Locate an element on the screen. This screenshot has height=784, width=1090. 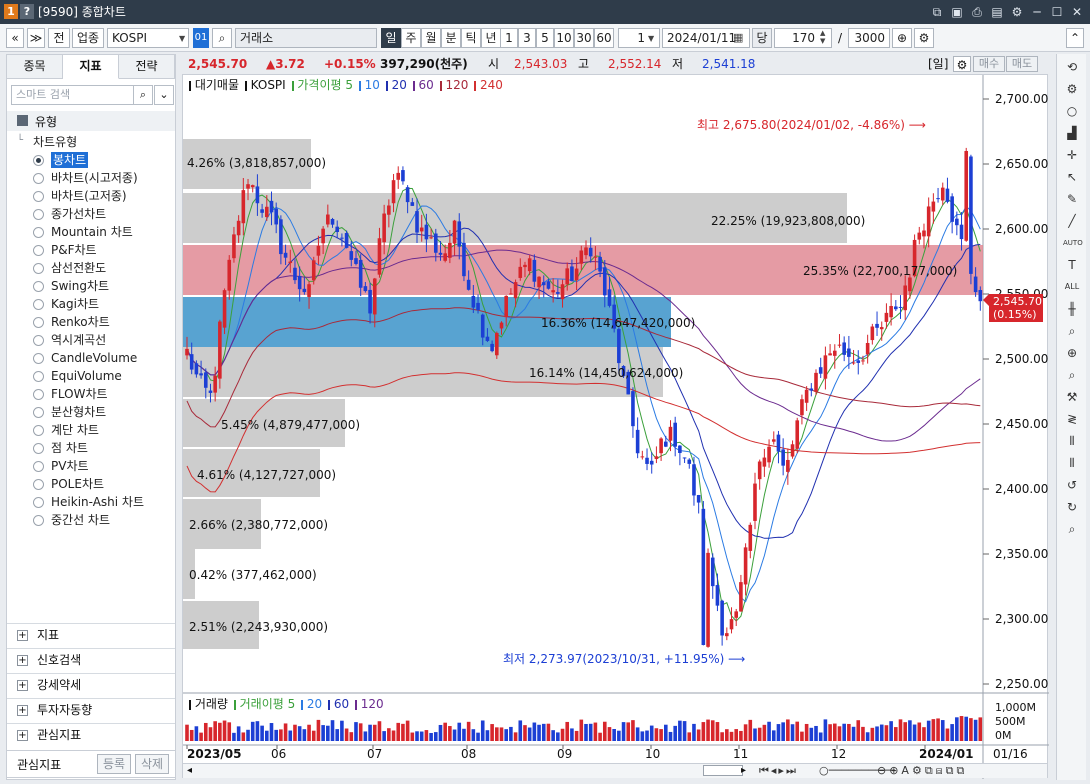
sell-button: 매도 is located at coordinates (1022, 64).